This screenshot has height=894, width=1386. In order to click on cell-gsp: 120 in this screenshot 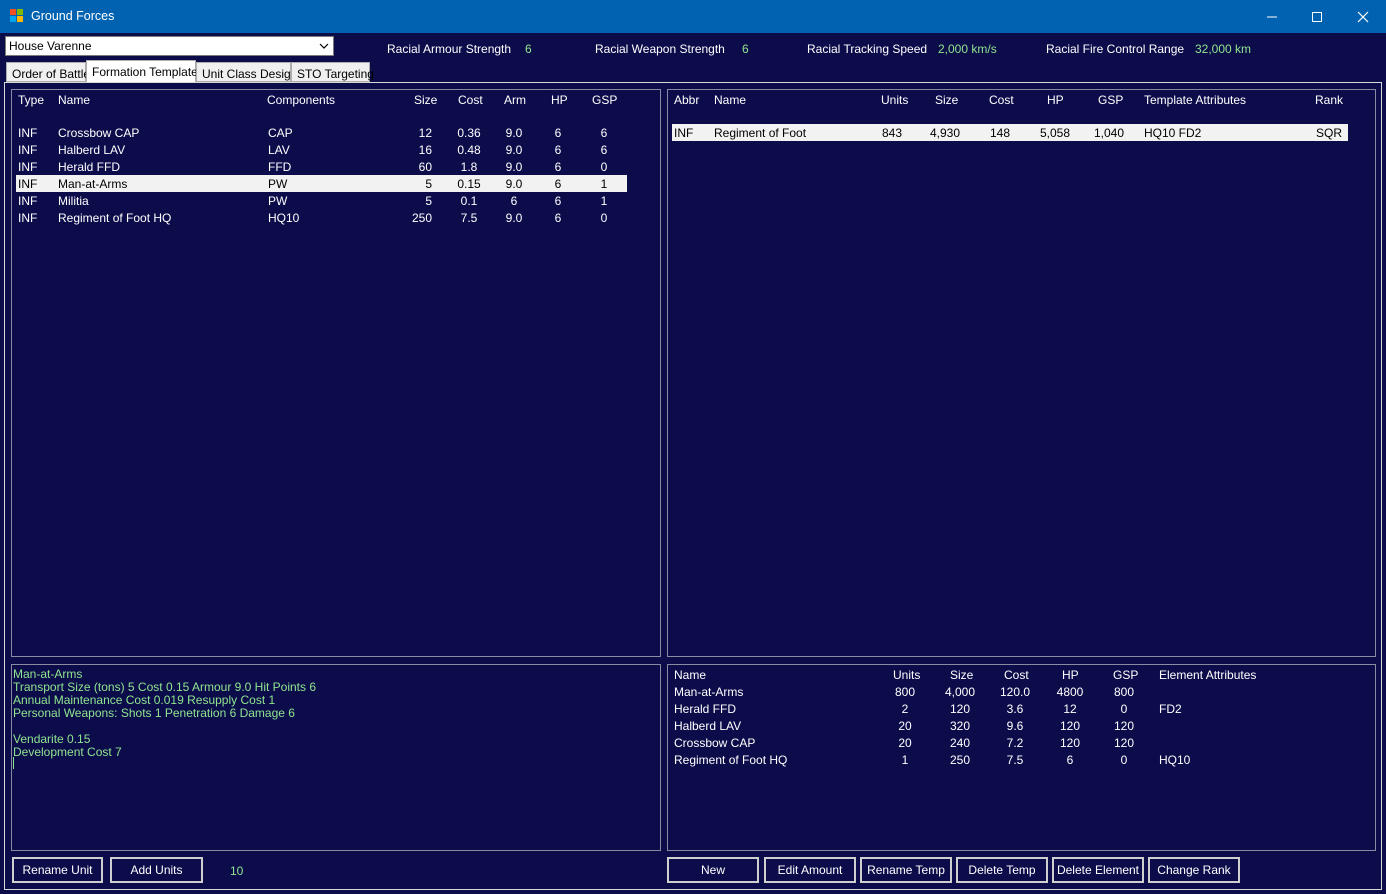, I will do `click(1124, 743)`.